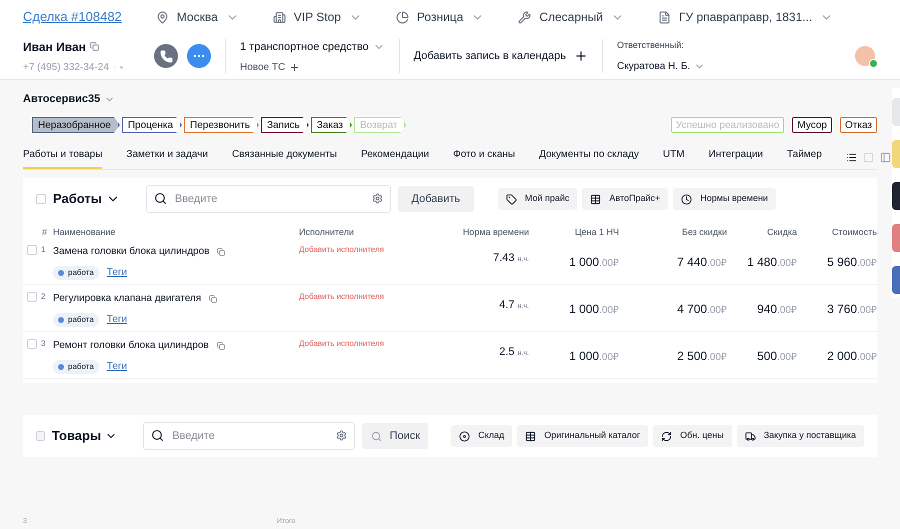 This screenshot has height=529, width=900. I want to click on tool-button: Обн. цены, so click(692, 436).